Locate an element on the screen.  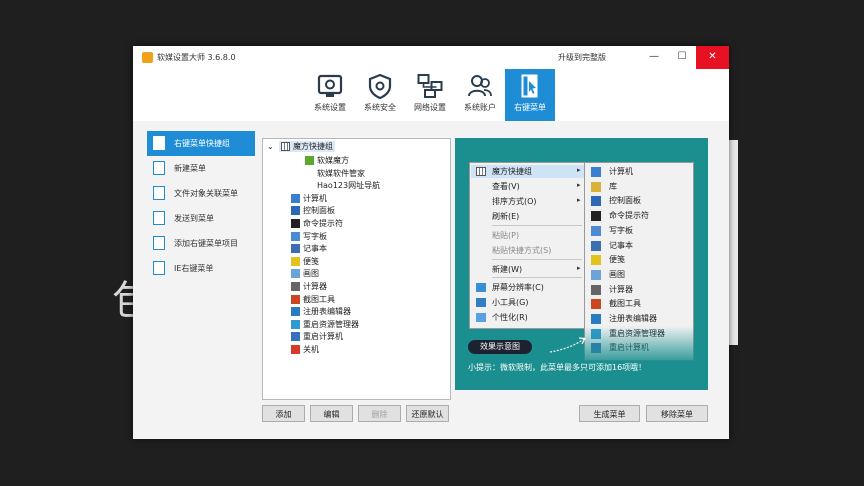
generate-menu-button: 生成菜单 is located at coordinates (609, 413).